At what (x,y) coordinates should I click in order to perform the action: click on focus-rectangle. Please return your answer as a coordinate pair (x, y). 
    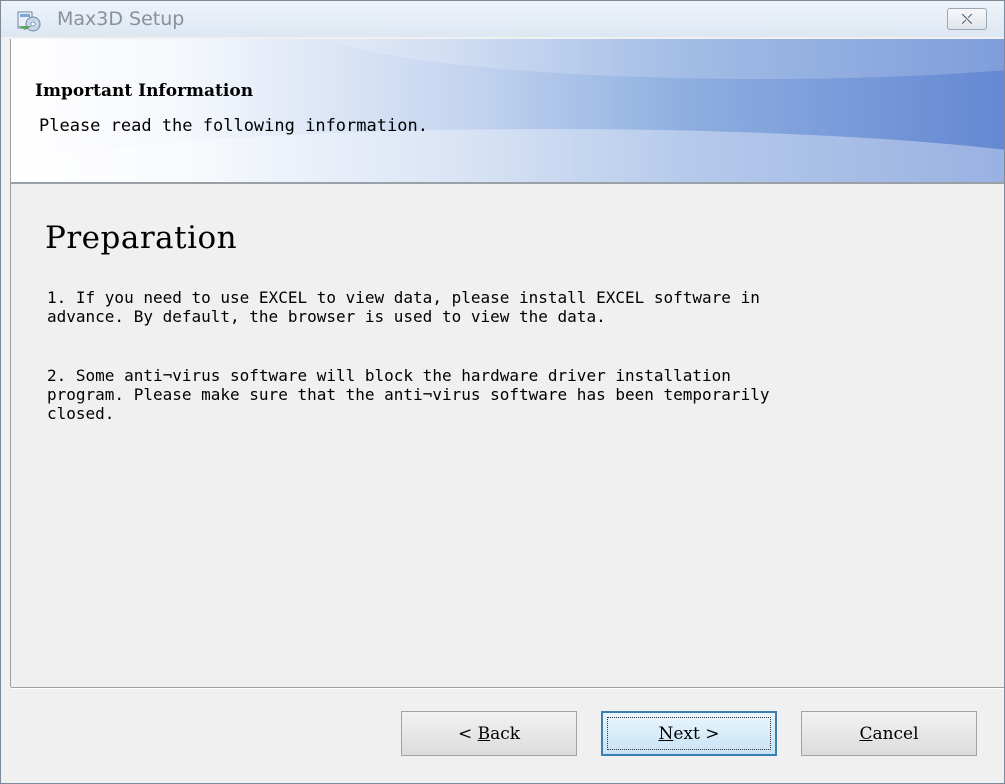
    Looking at the image, I should click on (689, 733).